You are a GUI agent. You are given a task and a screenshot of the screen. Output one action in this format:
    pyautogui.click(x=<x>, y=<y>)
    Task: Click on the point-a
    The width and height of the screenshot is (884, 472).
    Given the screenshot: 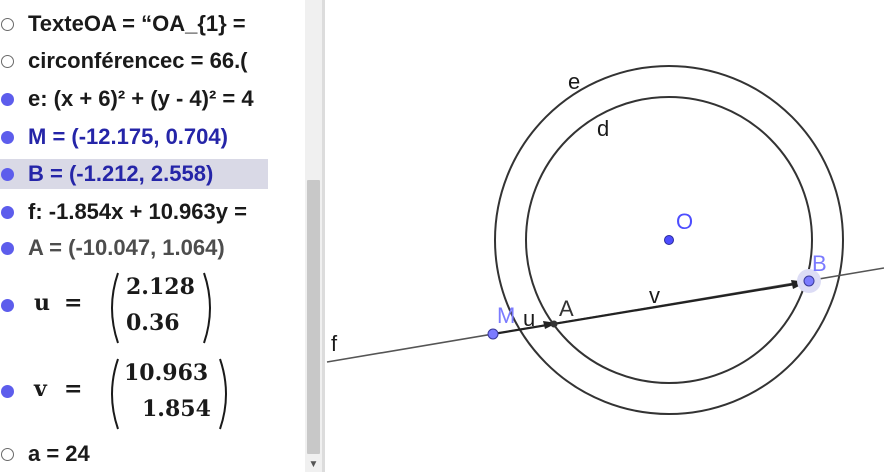 What is the action you would take?
    pyautogui.click(x=554, y=324)
    